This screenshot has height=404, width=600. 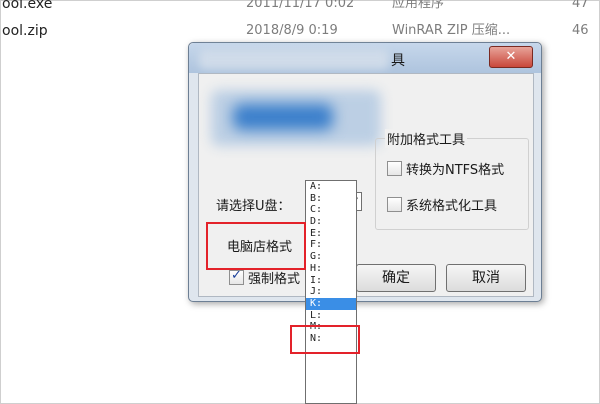 I want to click on udisk-select-label: 请选择U盘：, so click(x=253, y=206).